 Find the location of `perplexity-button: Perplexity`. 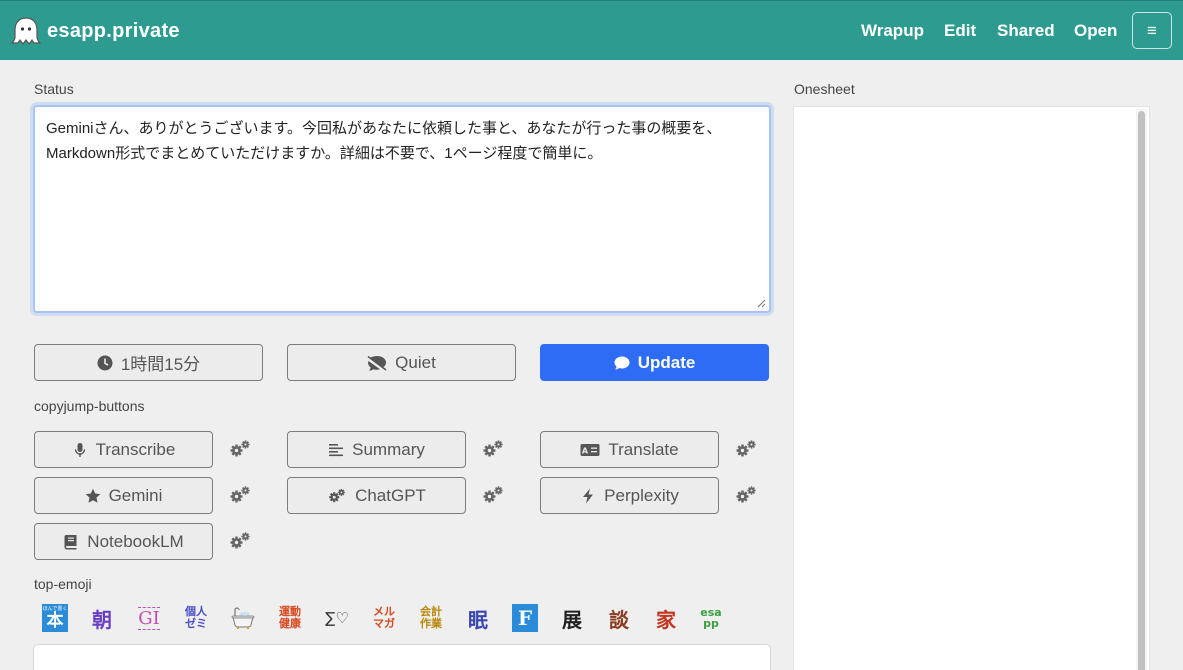

perplexity-button: Perplexity is located at coordinates (629, 495).